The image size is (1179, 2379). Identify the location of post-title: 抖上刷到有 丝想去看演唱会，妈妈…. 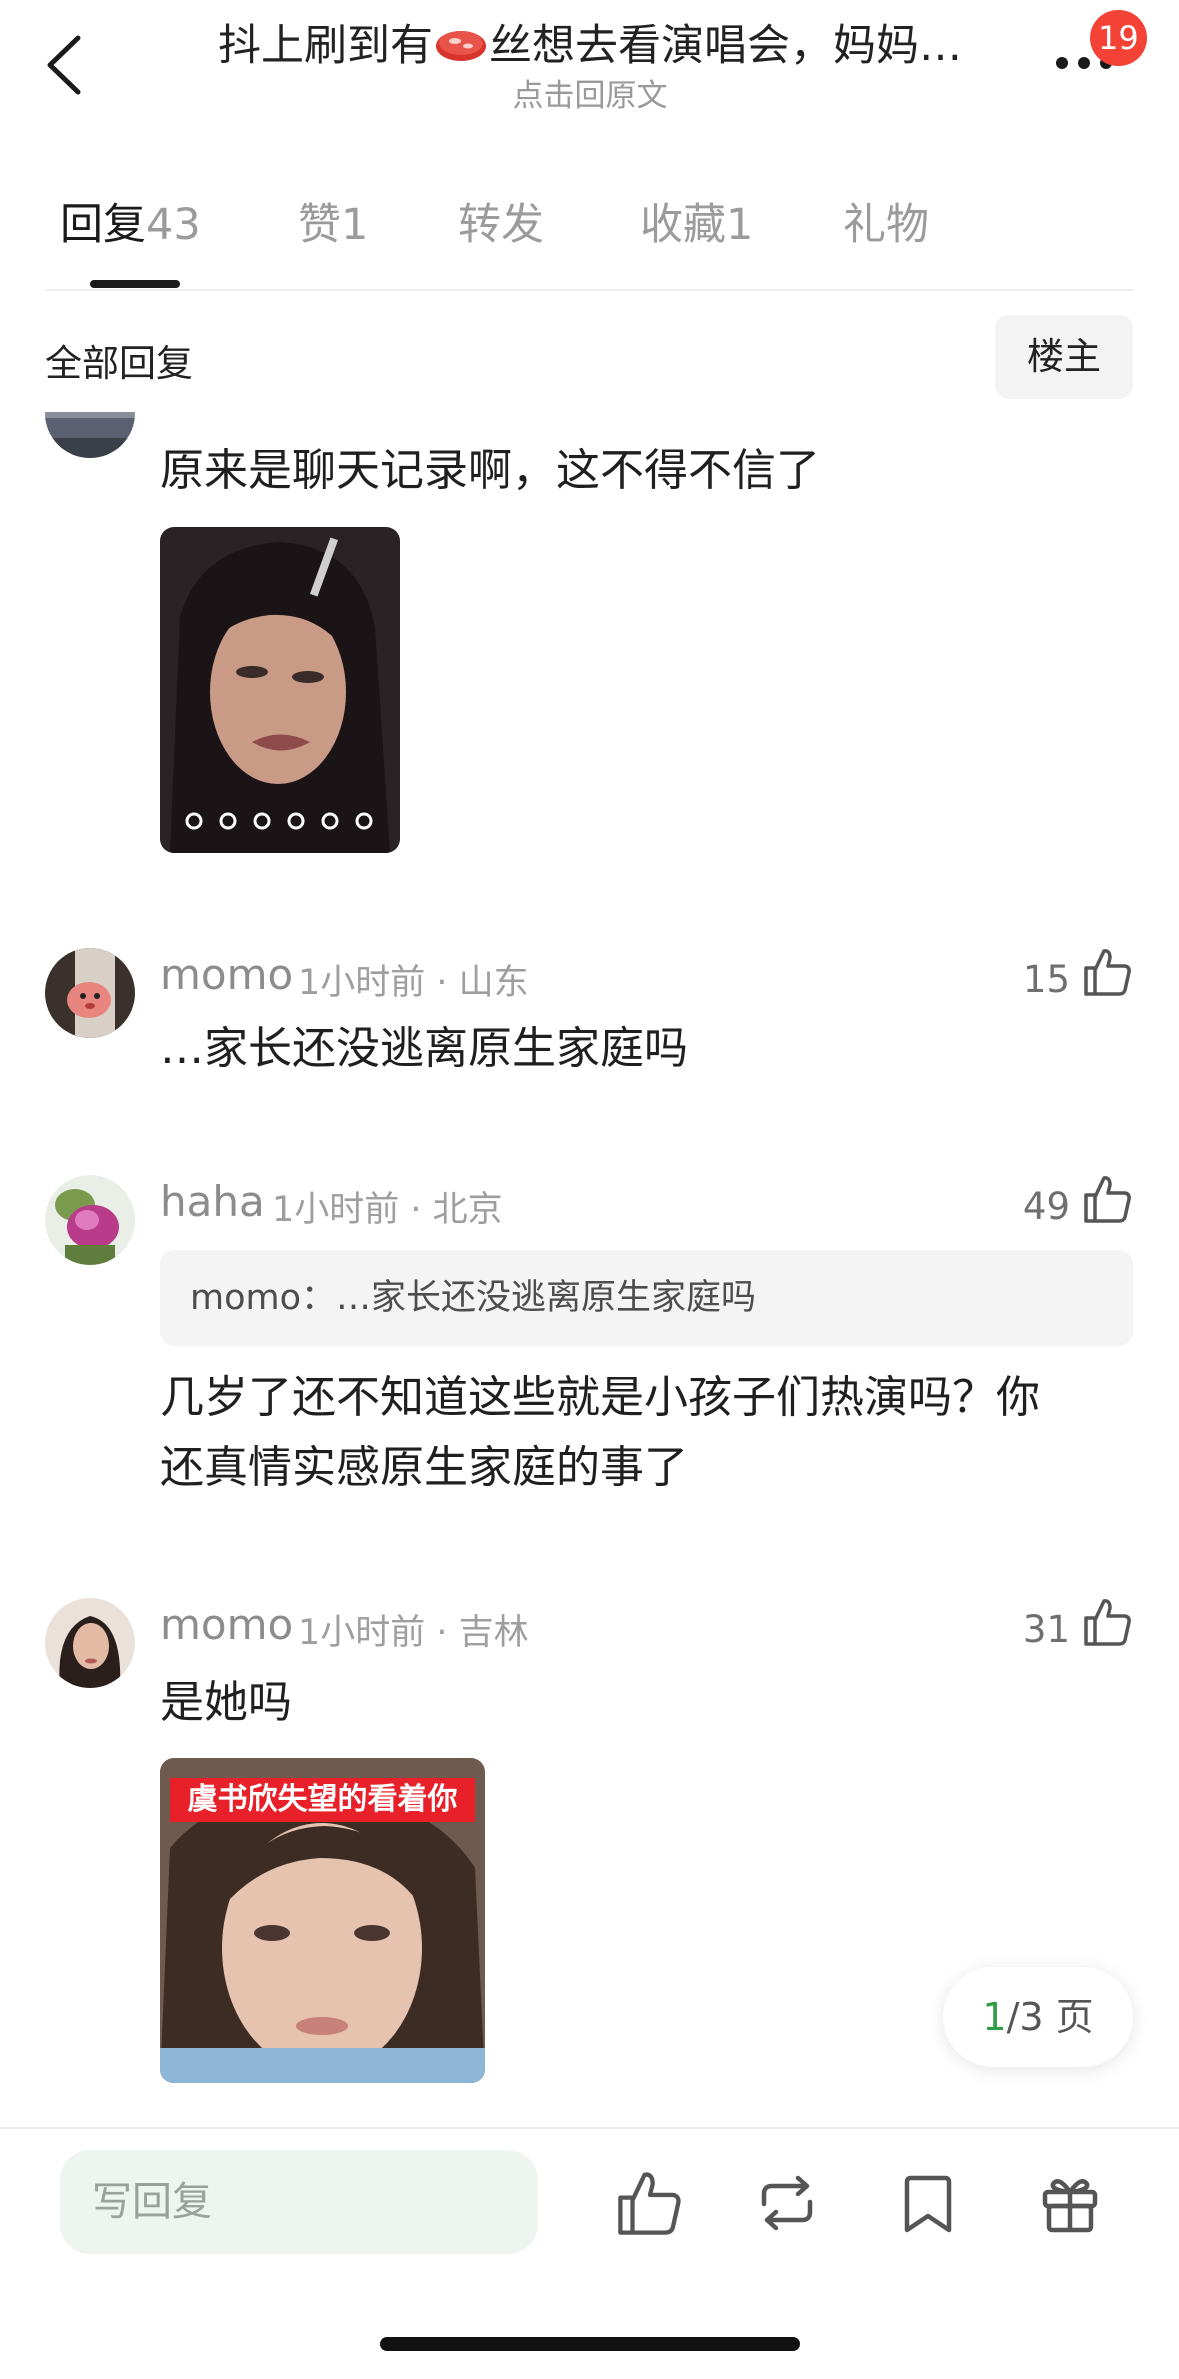
(590, 46).